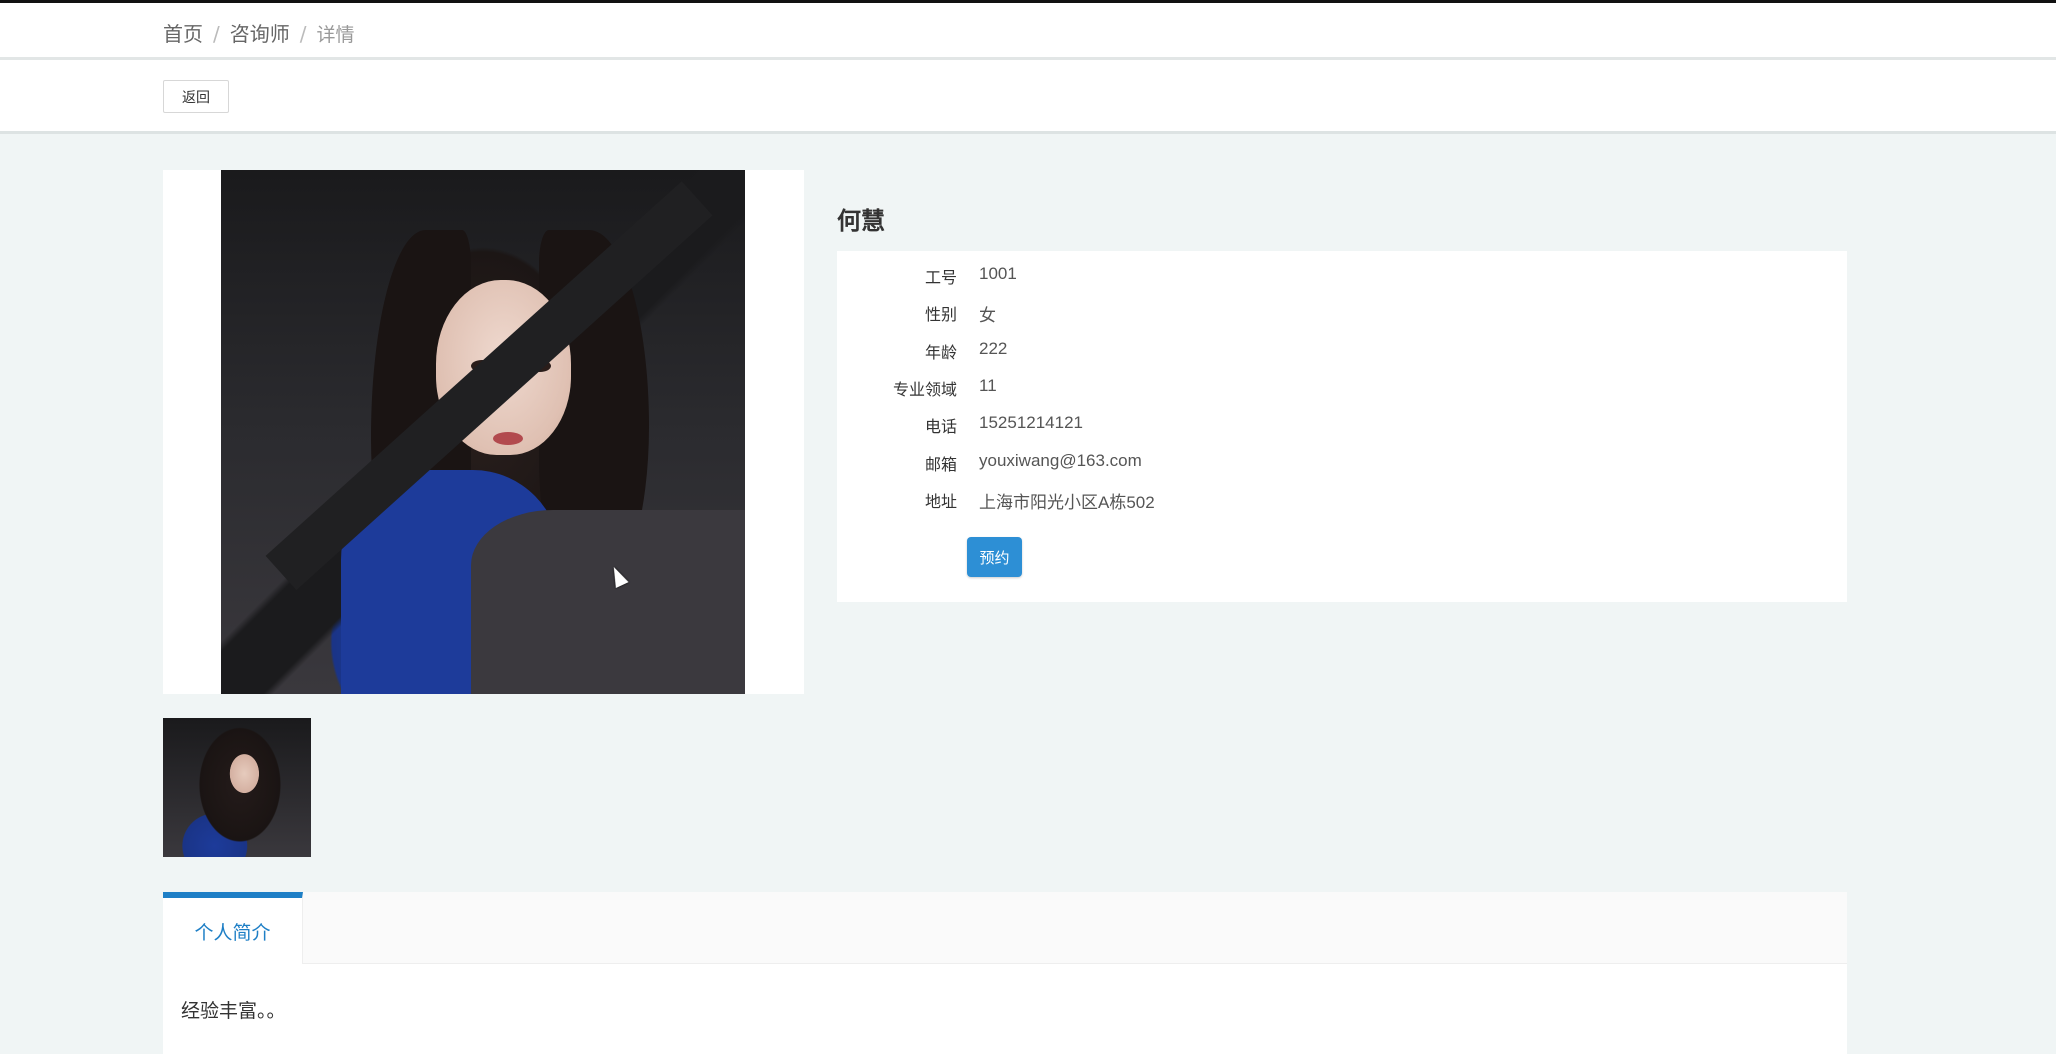 The height and width of the screenshot is (1054, 2056). Describe the element at coordinates (1342, 282) in the screenshot. I see `info-row-employee-id: 工号 1001` at that location.